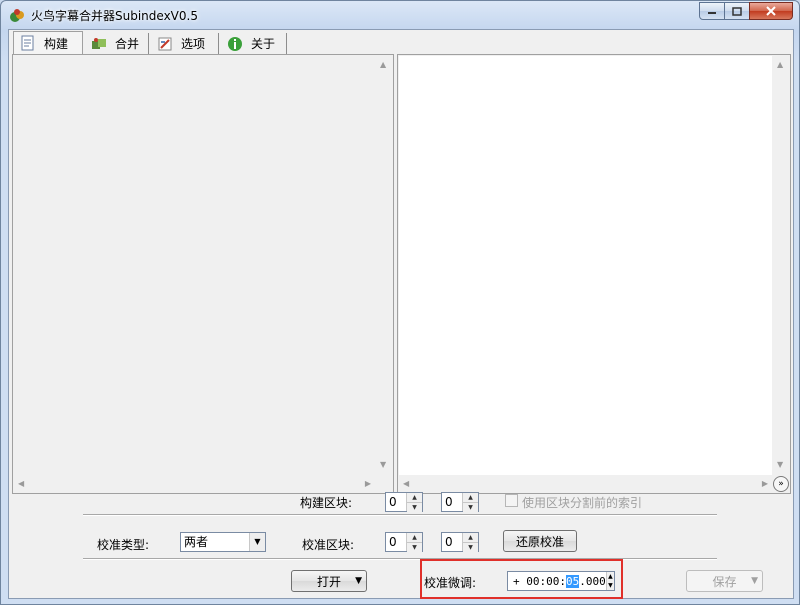 Image resolution: width=800 pixels, height=605 pixels. What do you see at coordinates (328, 545) in the screenshot?
I see `calib-block-label: 校准区块:` at bounding box center [328, 545].